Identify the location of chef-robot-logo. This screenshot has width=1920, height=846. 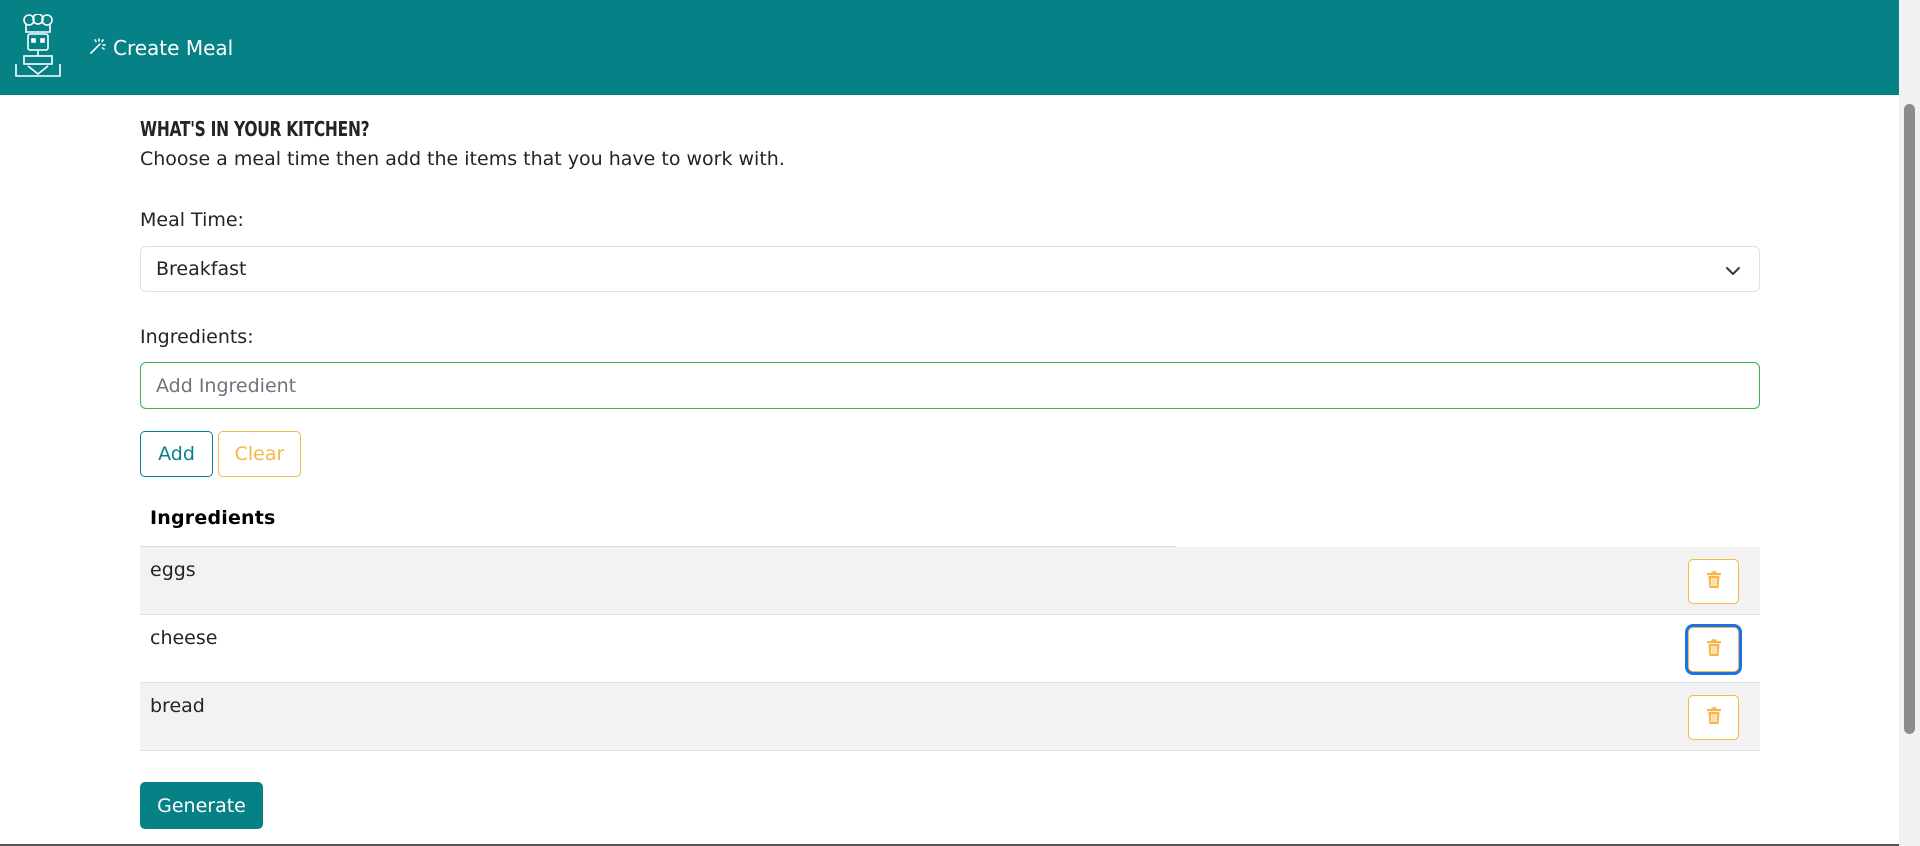
(38, 45).